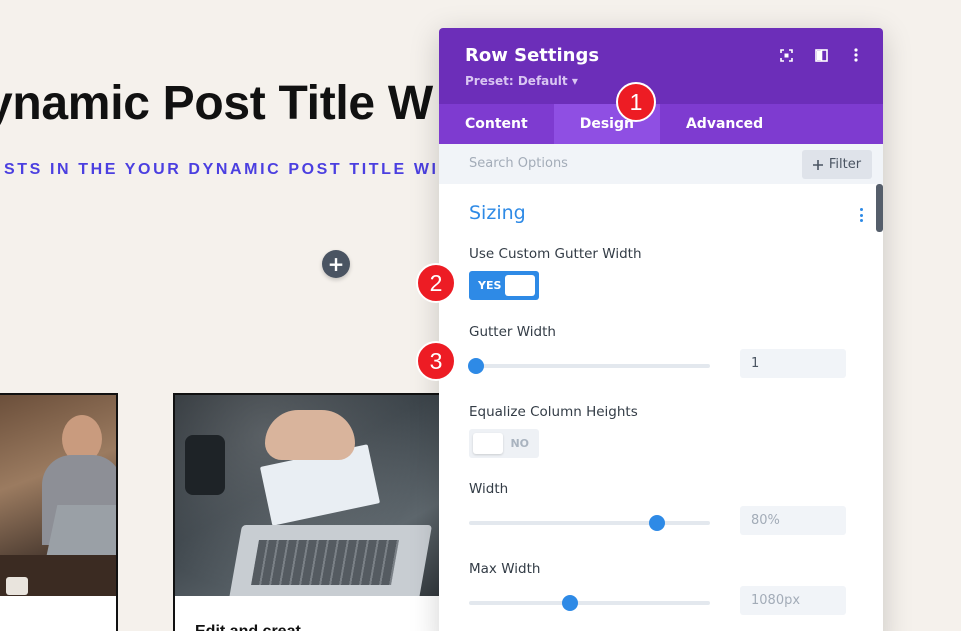 Image resolution: width=961 pixels, height=631 pixels. What do you see at coordinates (817, 164) in the screenshot?
I see `plus-icon` at bounding box center [817, 164].